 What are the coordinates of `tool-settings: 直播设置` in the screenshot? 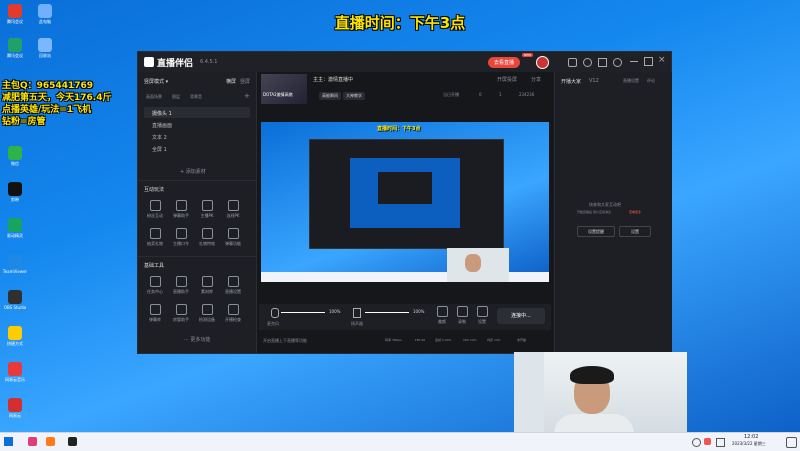 It's located at (233, 285).